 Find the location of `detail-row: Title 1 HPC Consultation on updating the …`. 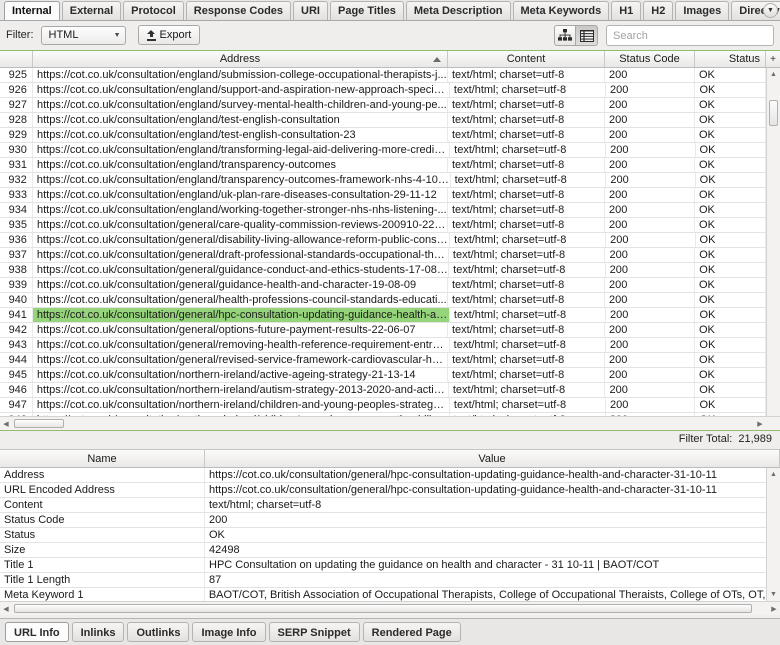

detail-row: Title 1 HPC Consultation on updating the … is located at coordinates (390, 565).